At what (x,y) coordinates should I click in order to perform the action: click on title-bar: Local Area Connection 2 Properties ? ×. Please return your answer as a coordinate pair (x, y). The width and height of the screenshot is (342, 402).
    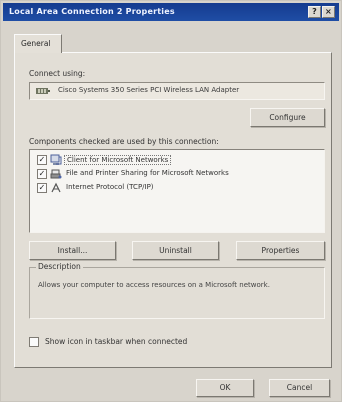
    Looking at the image, I should click on (171, 12).